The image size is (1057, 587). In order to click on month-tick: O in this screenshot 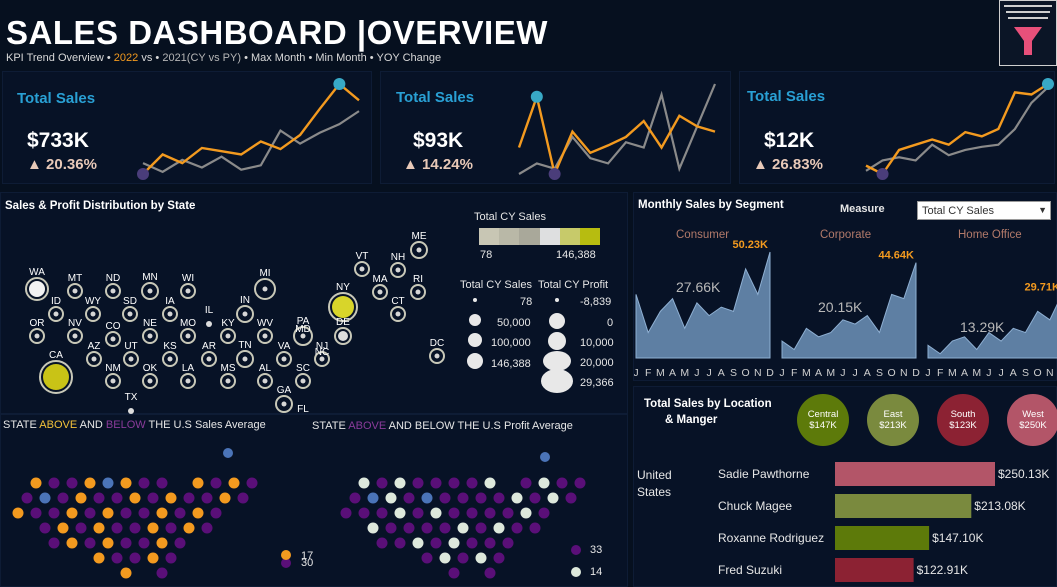, I will do `click(1038, 373)`.